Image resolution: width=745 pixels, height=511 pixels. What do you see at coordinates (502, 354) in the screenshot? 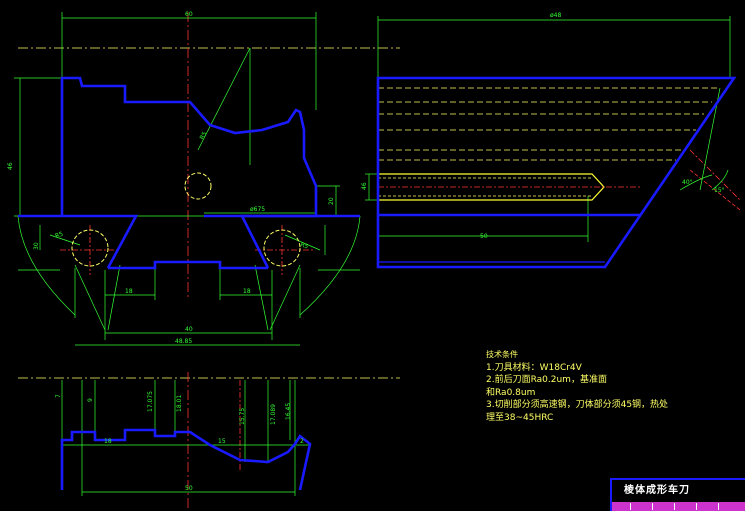
I see `notes-title: 技术条件` at bounding box center [502, 354].